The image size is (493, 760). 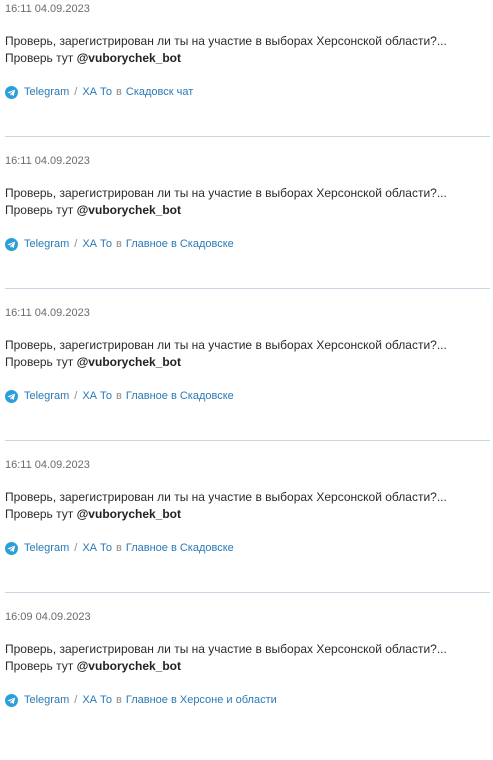 I want to click on post-timestamp: 16:09 04.09.2023, so click(x=48, y=617).